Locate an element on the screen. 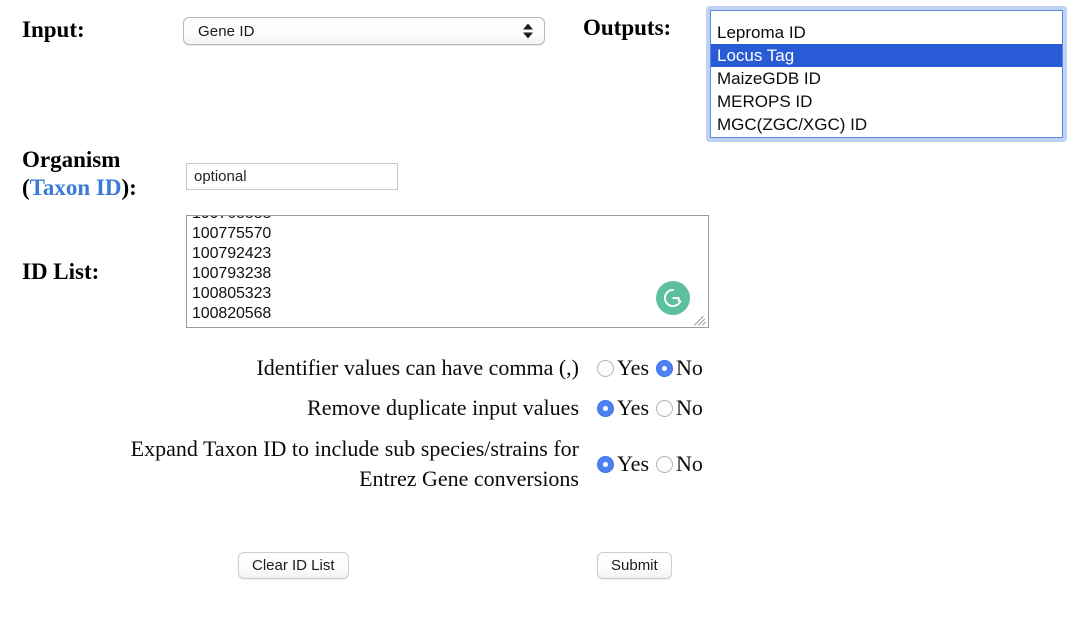  id-list-line: 100805323 is located at coordinates (232, 293).